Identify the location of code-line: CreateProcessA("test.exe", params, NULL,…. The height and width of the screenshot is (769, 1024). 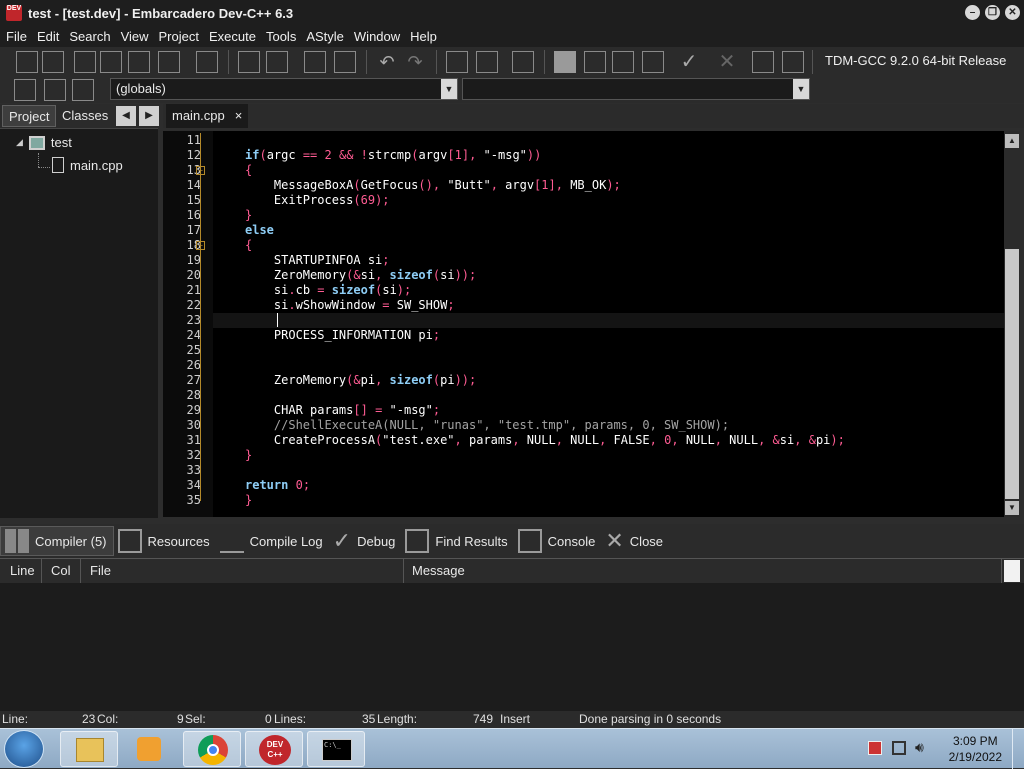
(545, 440).